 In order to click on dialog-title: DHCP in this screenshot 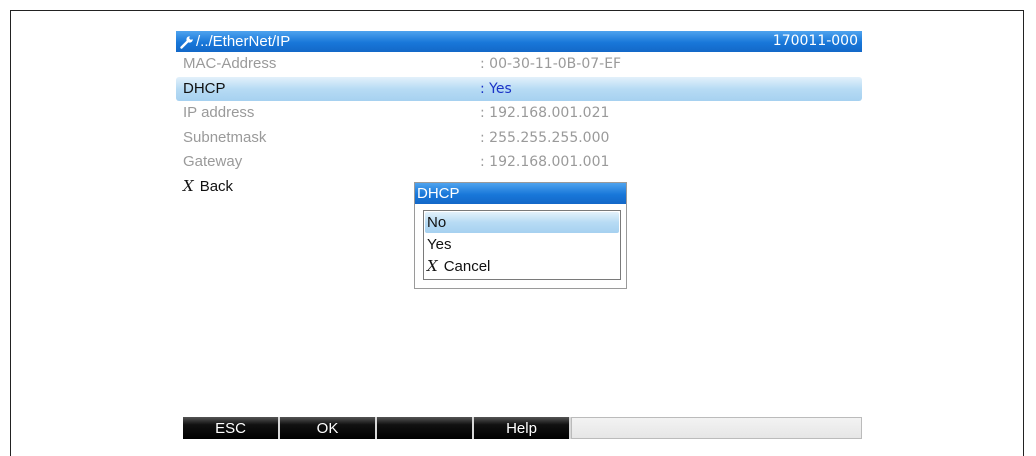, I will do `click(520, 193)`.